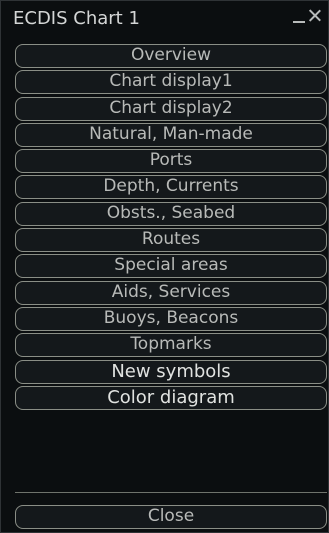  I want to click on buoys-beacons-button: Buoys, Beacons, so click(171, 318).